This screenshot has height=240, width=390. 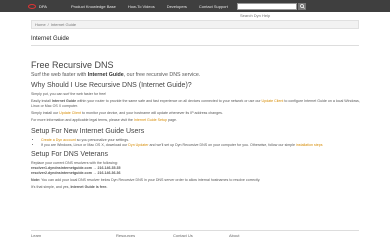 I want to click on logo: DPA, so click(x=37, y=6).